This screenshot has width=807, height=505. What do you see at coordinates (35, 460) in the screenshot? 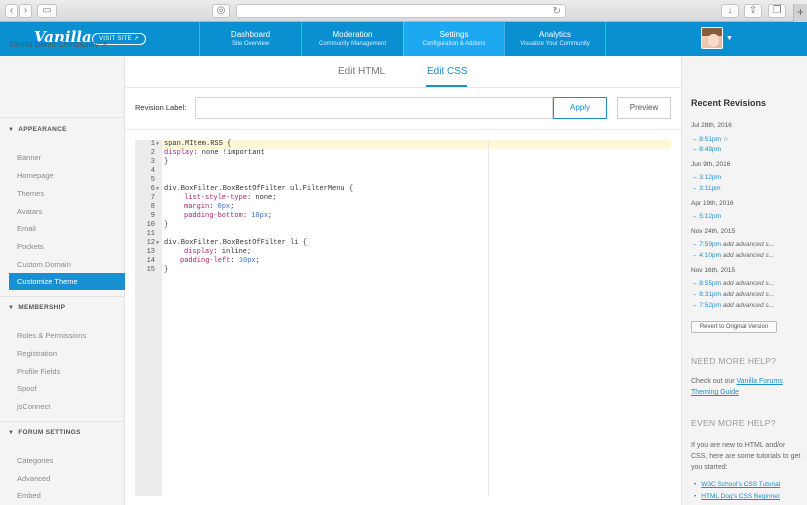
I see `sidebar-item-categories: Categories` at bounding box center [35, 460].